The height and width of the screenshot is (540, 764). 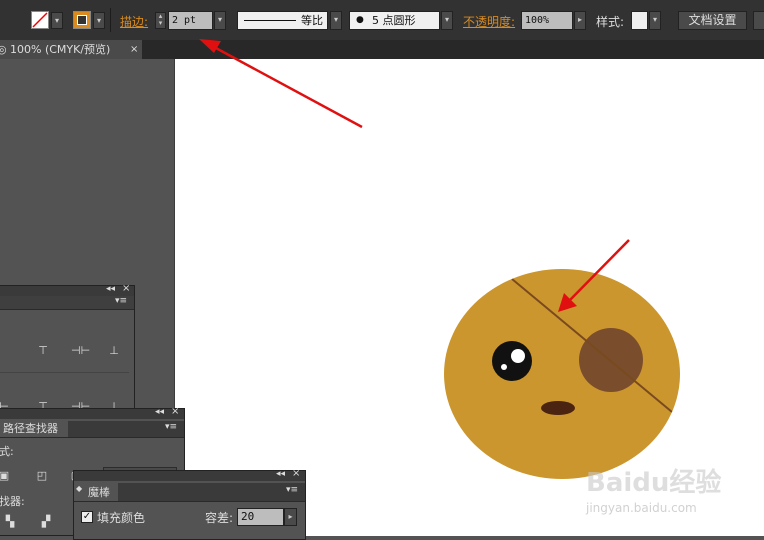 I want to click on tolerance-field: 20, so click(x=260, y=517).